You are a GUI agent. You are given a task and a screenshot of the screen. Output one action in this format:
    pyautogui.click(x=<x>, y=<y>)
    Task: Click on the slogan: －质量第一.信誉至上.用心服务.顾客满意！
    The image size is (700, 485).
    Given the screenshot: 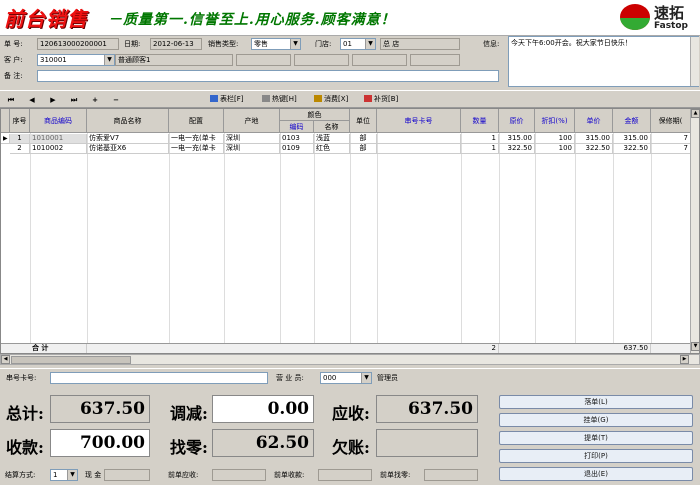 What is the action you would take?
    pyautogui.click(x=252, y=20)
    